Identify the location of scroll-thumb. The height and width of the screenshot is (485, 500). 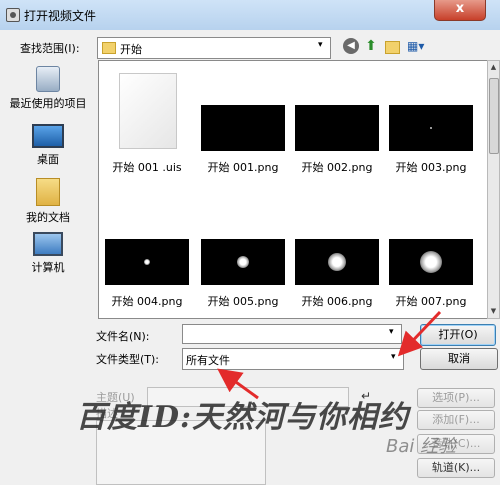
(494, 116).